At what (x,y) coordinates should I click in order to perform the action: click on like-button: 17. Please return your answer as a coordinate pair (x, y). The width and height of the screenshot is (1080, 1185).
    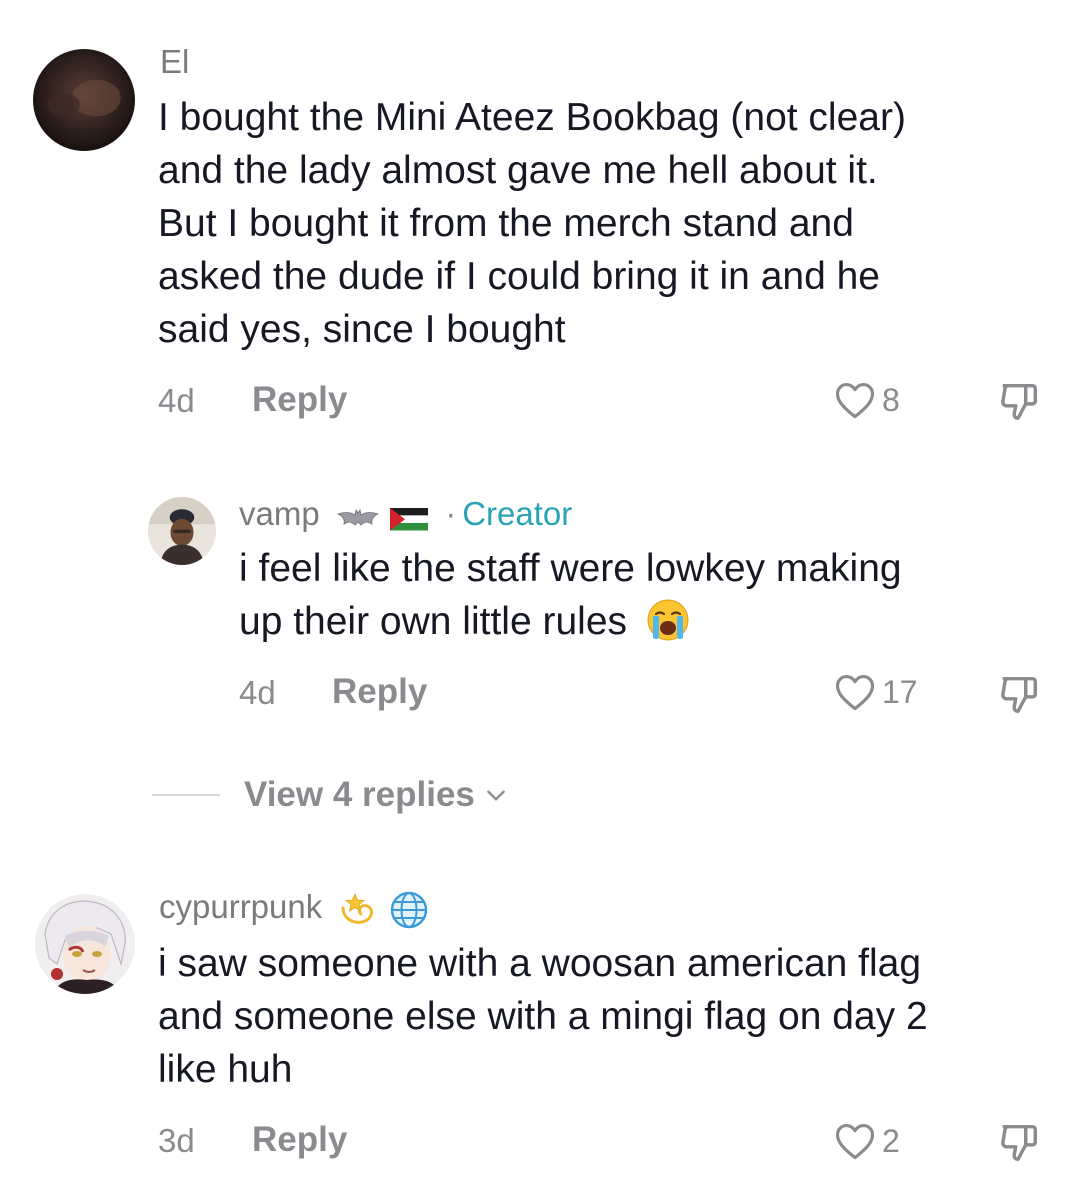
    Looking at the image, I should click on (876, 692).